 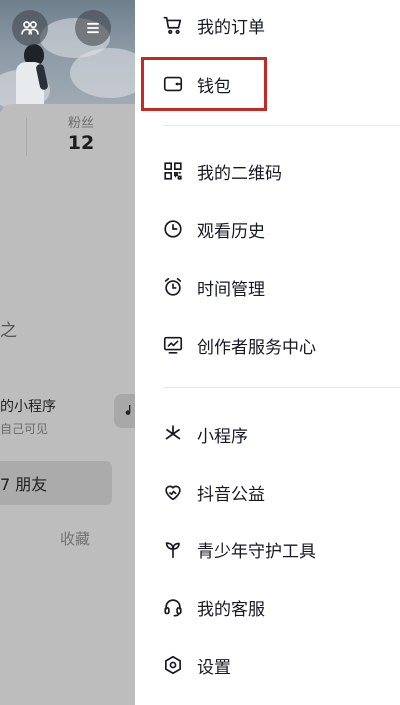 I want to click on qr-code-icon, so click(x=173, y=171).